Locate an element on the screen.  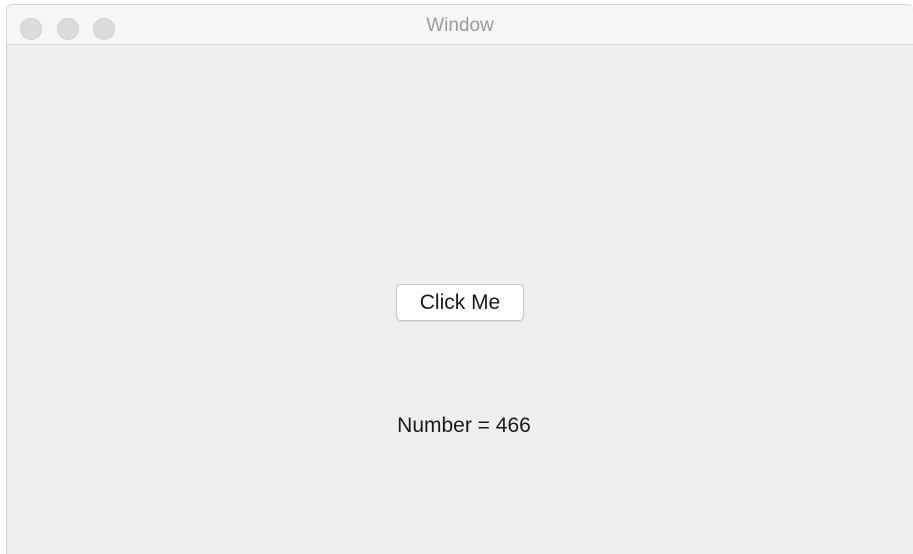
click-me-button: Click Me is located at coordinates (460, 302).